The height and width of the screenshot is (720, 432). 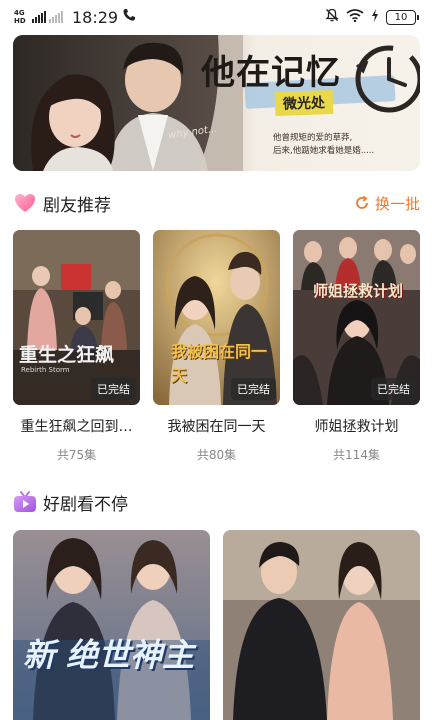 I want to click on poster-title-text: 新 绝世神主, so click(x=109, y=655).